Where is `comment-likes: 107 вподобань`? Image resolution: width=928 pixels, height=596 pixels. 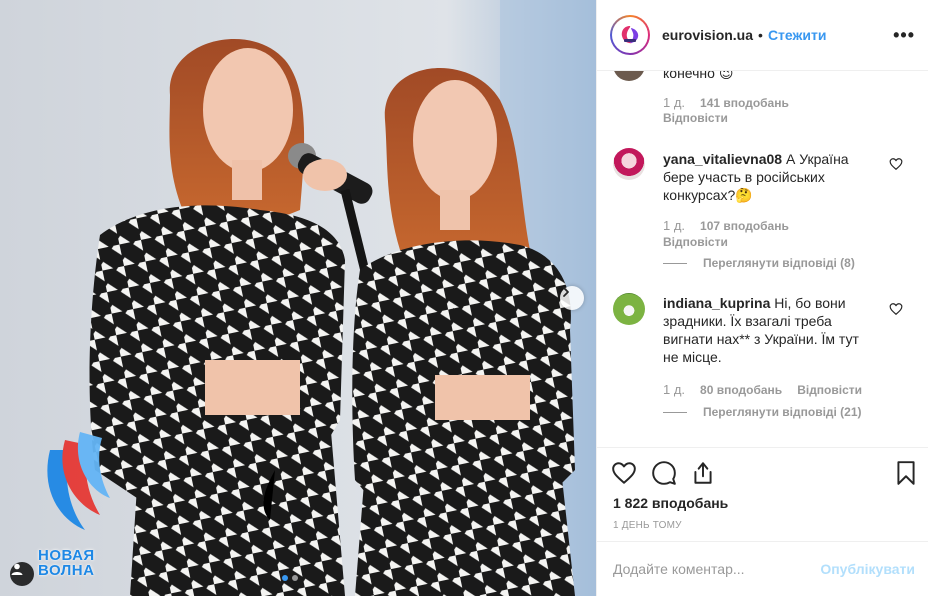
comment-likes: 107 вподобань is located at coordinates (744, 226).